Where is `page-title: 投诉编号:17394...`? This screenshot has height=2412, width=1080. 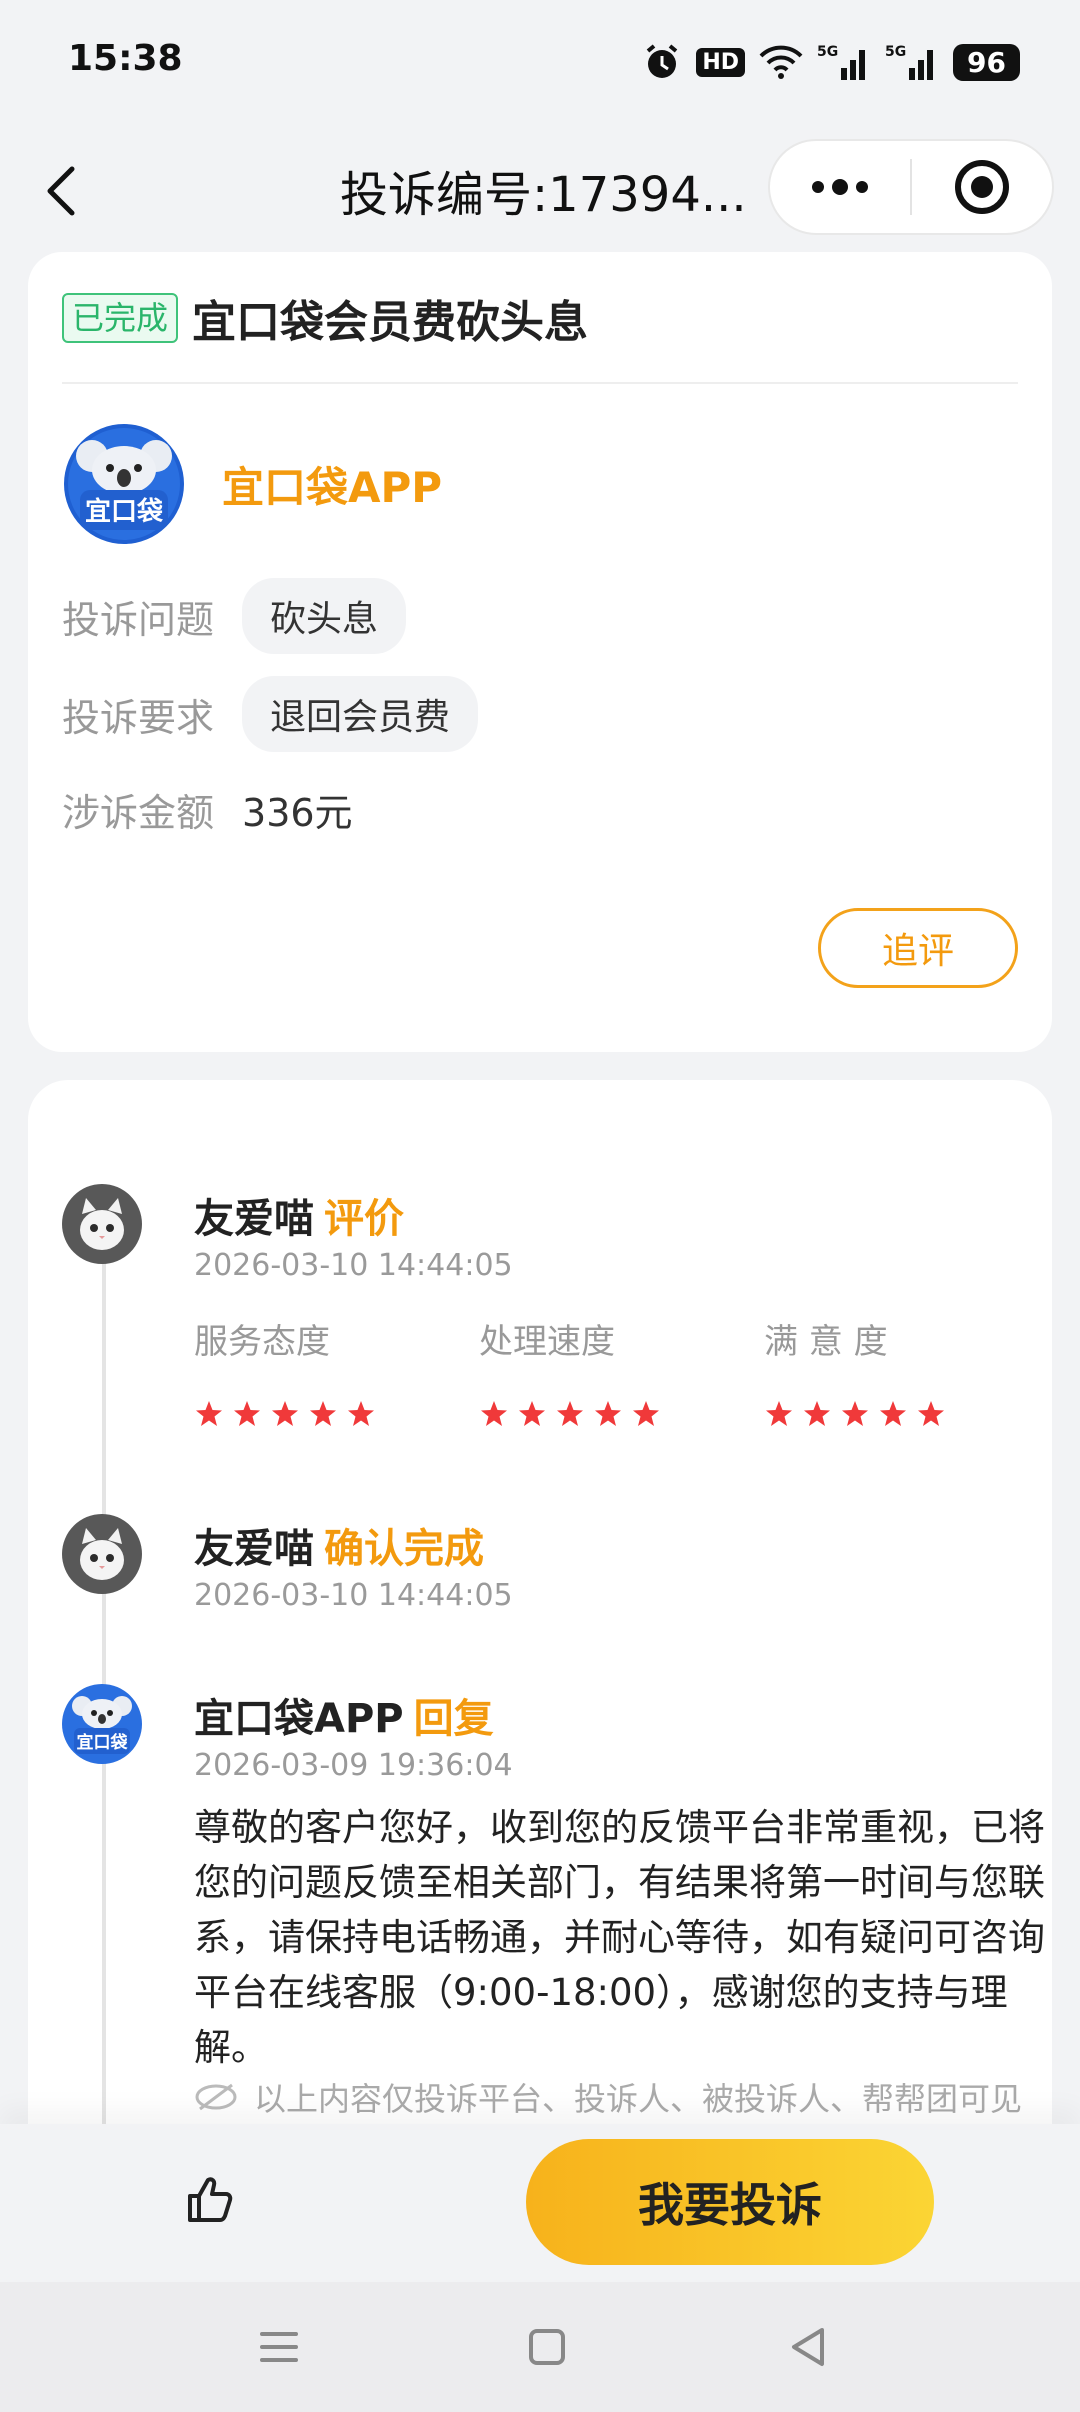 page-title: 投诉编号:17394... is located at coordinates (543, 195).